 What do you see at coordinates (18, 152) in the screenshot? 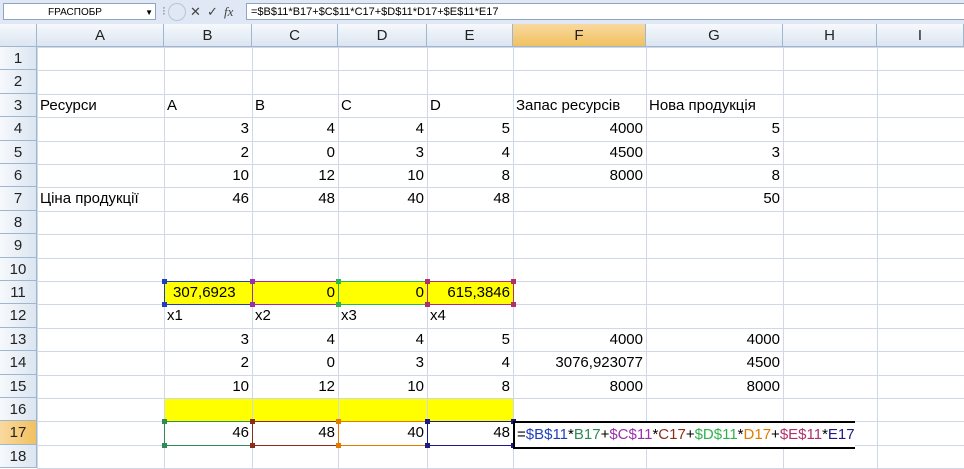
I see `row-header-5: 5` at bounding box center [18, 152].